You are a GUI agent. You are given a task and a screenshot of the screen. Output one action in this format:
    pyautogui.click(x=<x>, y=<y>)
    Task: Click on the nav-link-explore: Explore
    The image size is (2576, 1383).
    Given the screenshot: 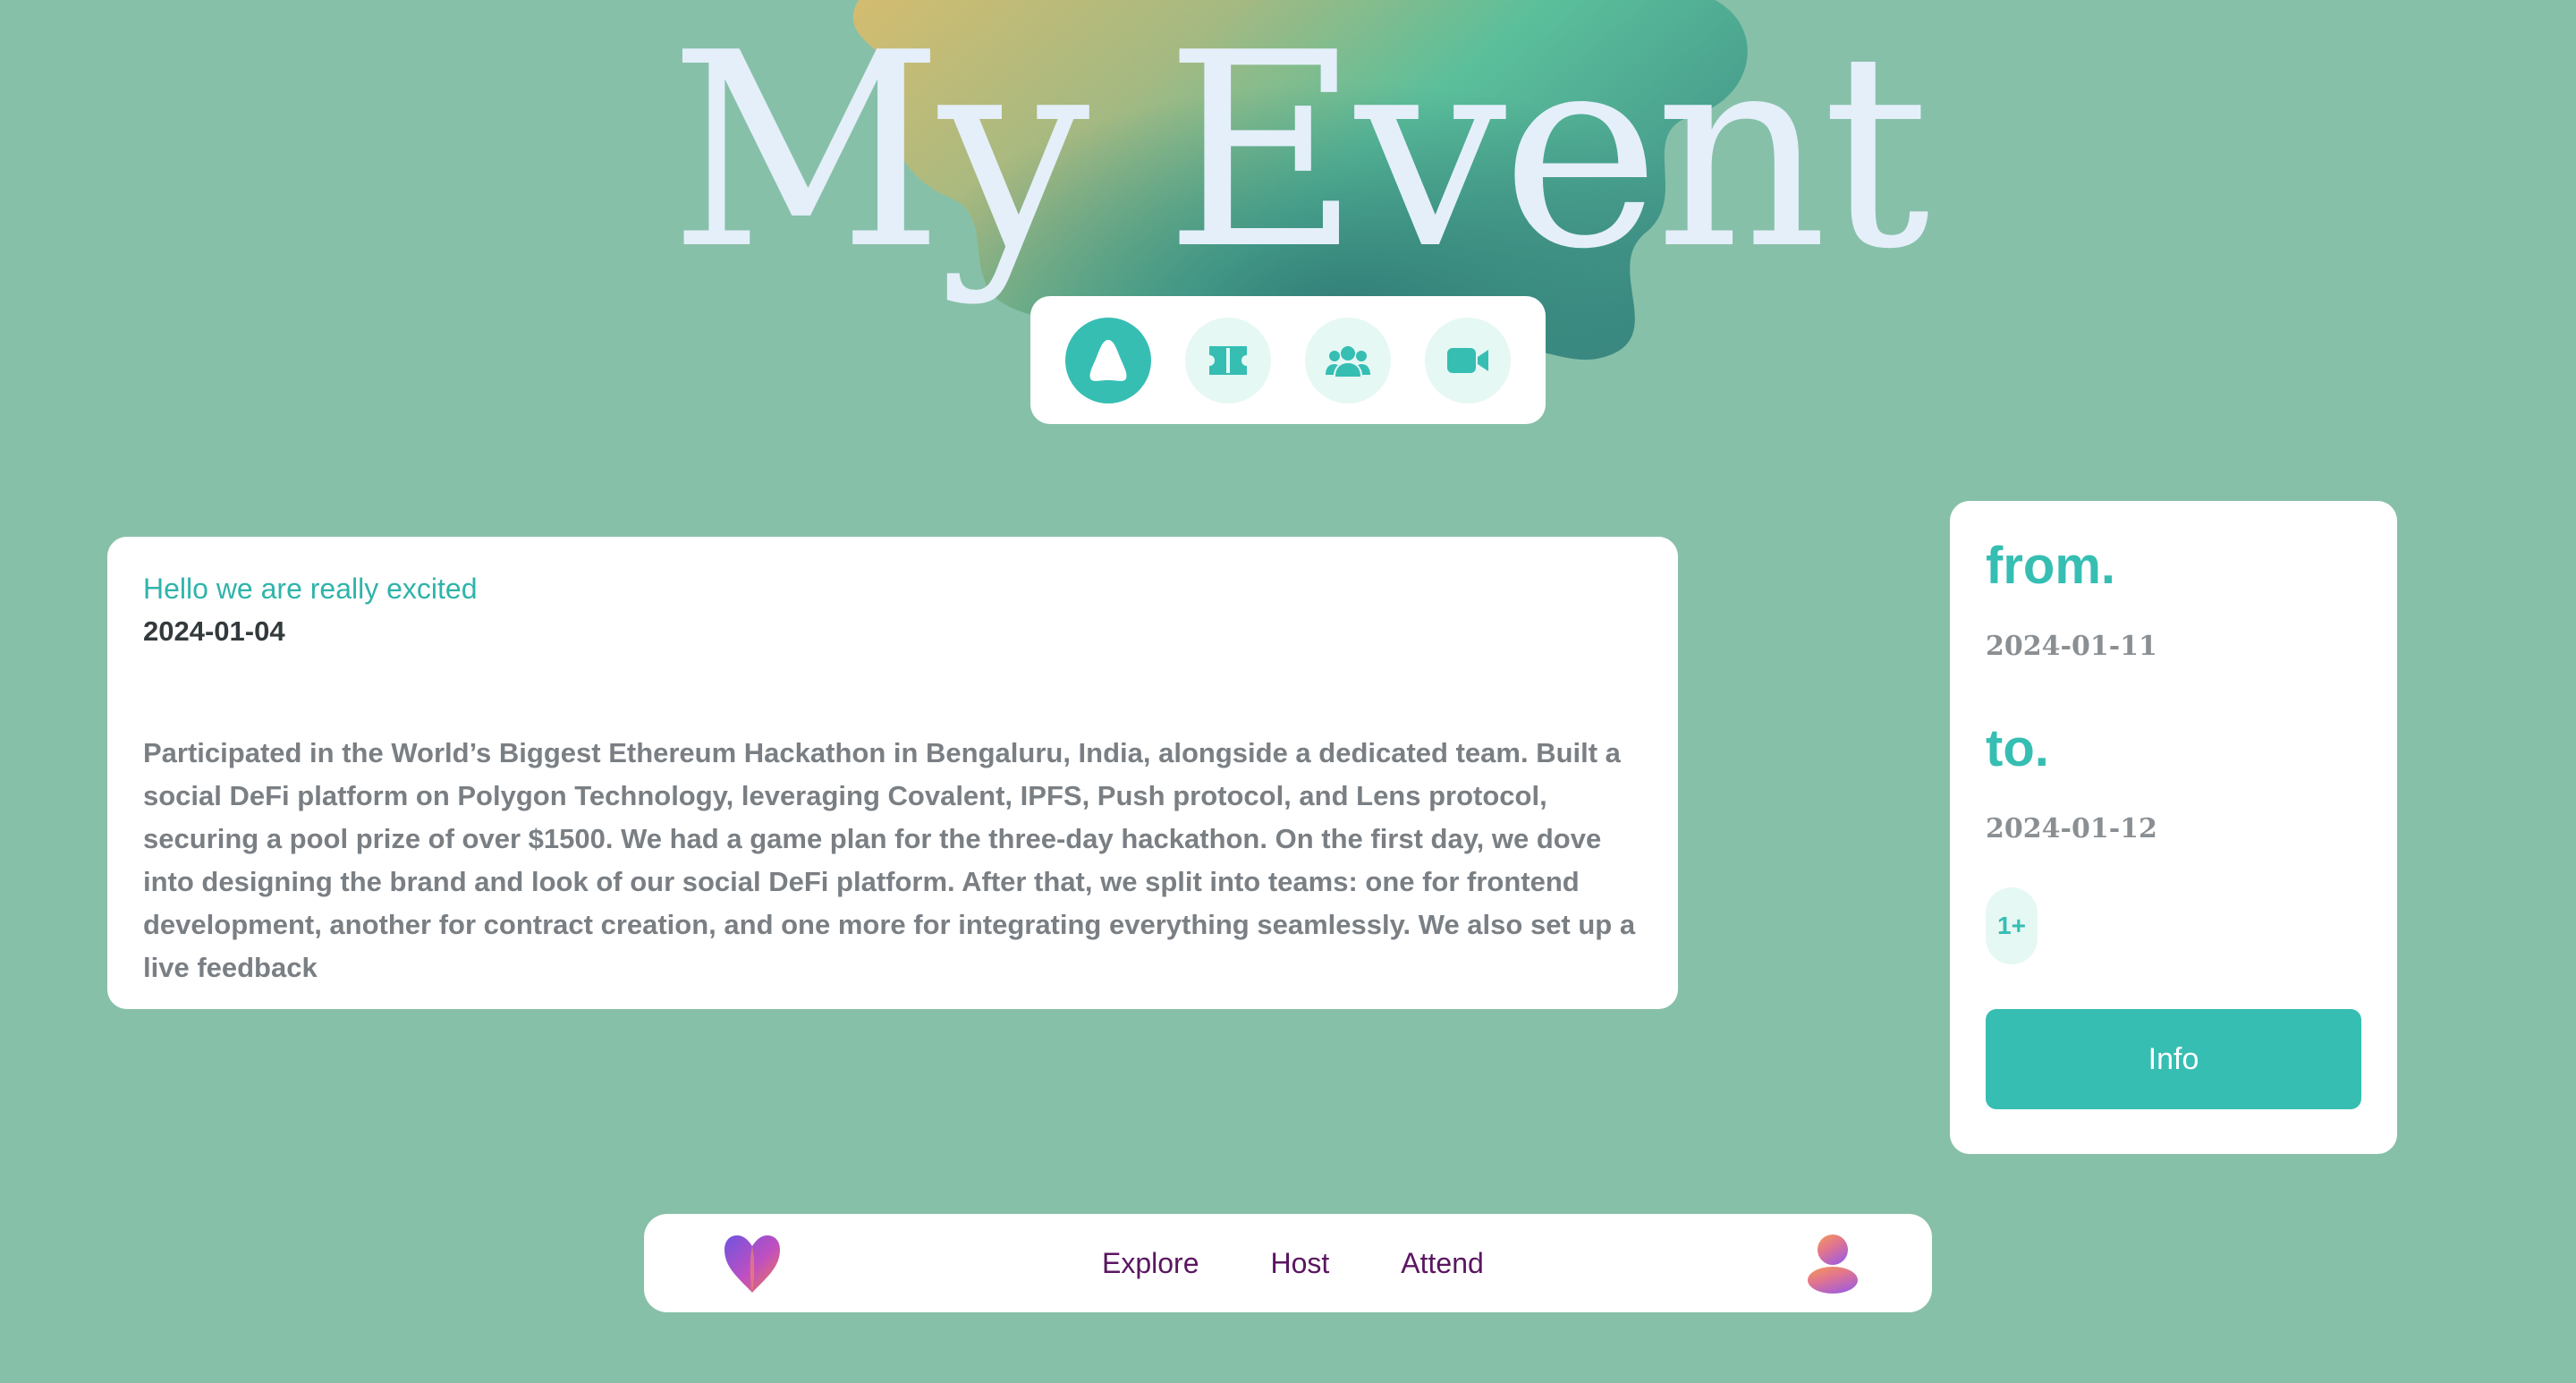 What is the action you would take?
    pyautogui.click(x=1150, y=1264)
    